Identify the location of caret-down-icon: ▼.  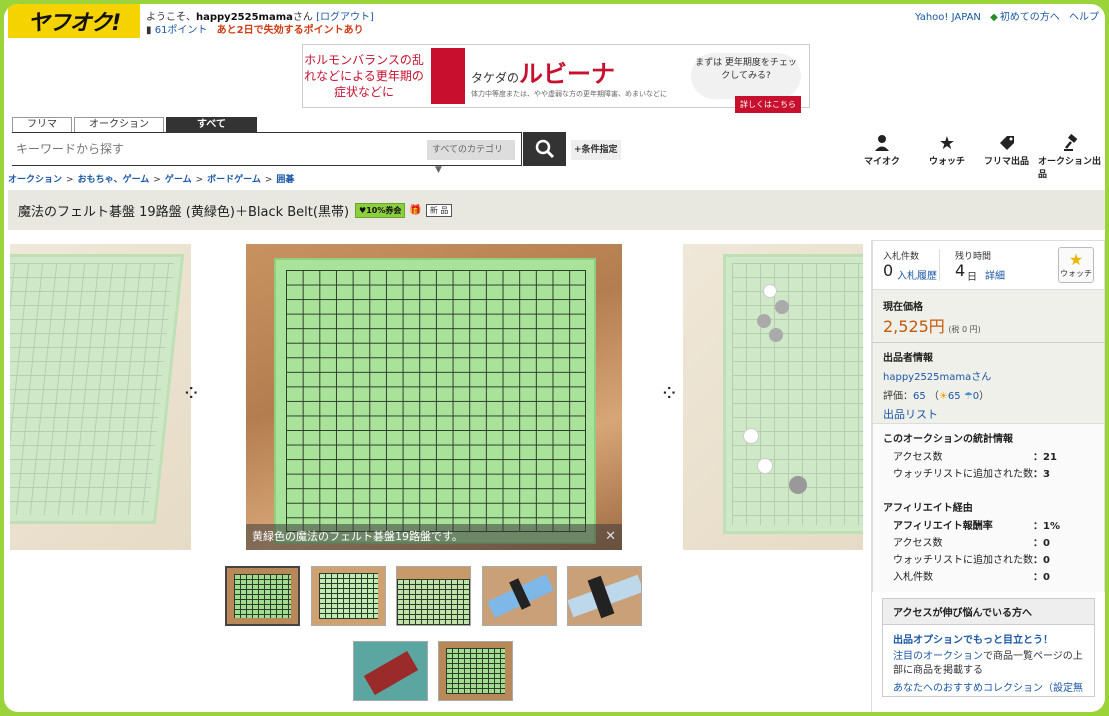
(438, 170).